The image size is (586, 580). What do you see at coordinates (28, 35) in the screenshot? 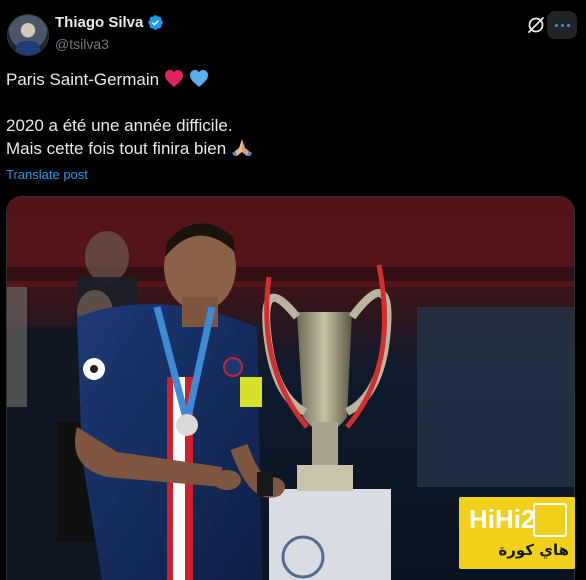
I see `author-avatar` at bounding box center [28, 35].